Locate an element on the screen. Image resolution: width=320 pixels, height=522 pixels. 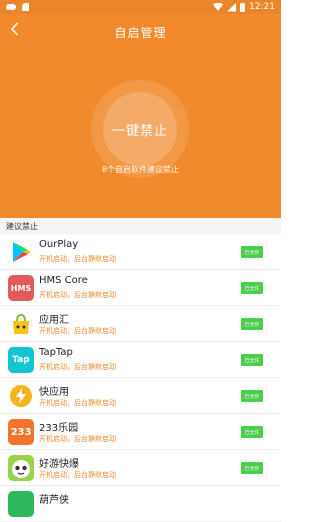
hms-core-icon: HMS is located at coordinates (21, 288).